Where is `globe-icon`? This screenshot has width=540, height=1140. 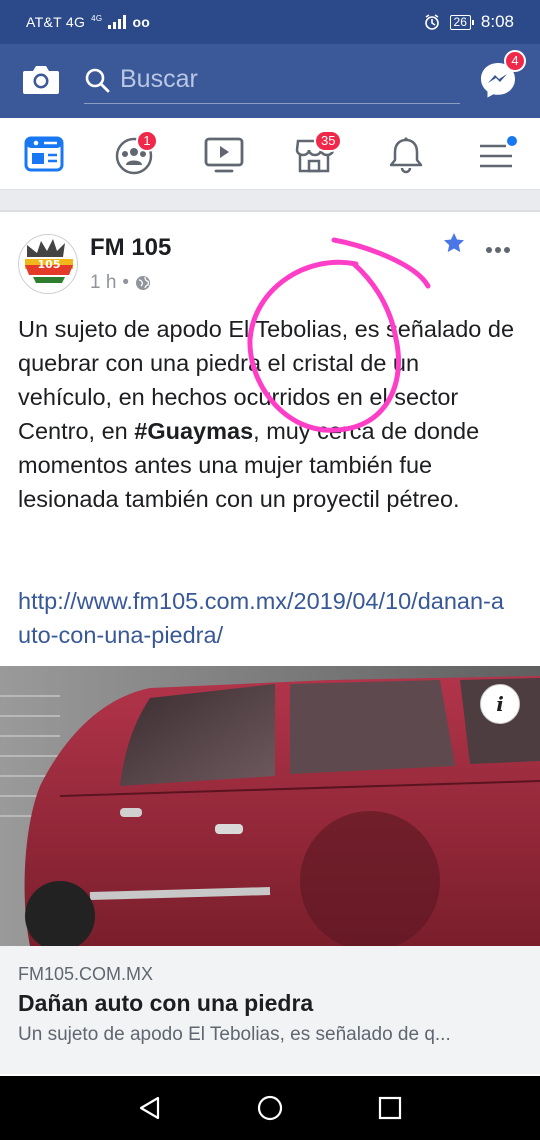
globe-icon is located at coordinates (143, 283).